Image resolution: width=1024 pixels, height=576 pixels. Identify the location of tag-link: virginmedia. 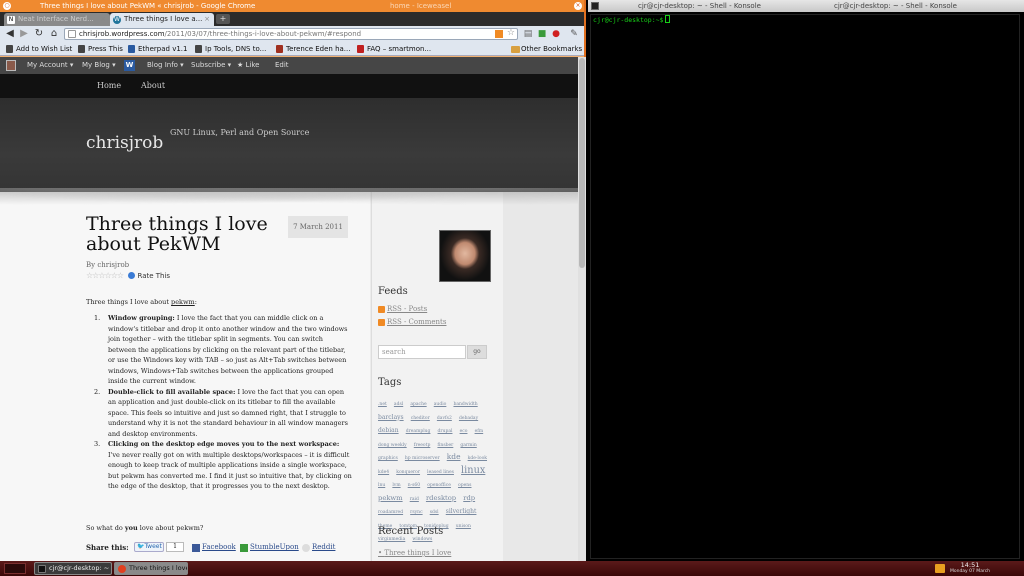
(391, 539).